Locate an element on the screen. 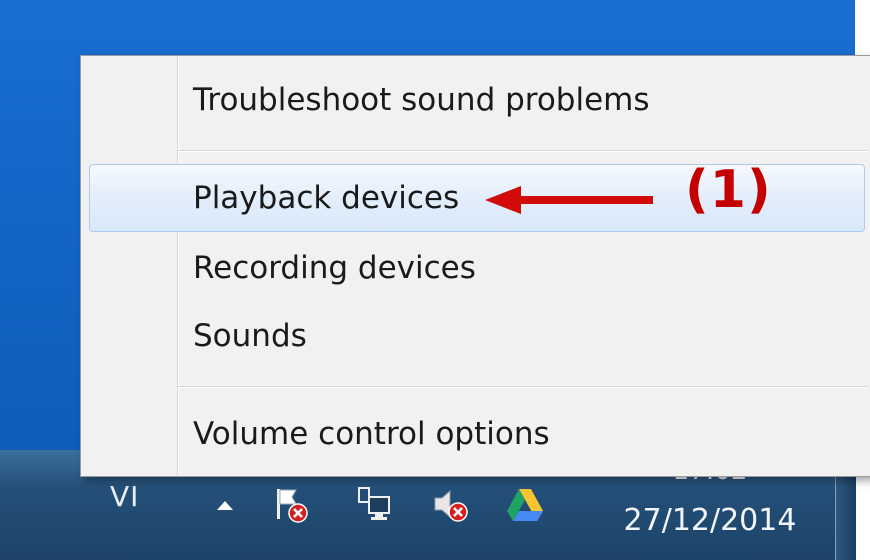 The width and height of the screenshot is (870, 560). network-icon is located at coordinates (374, 503).